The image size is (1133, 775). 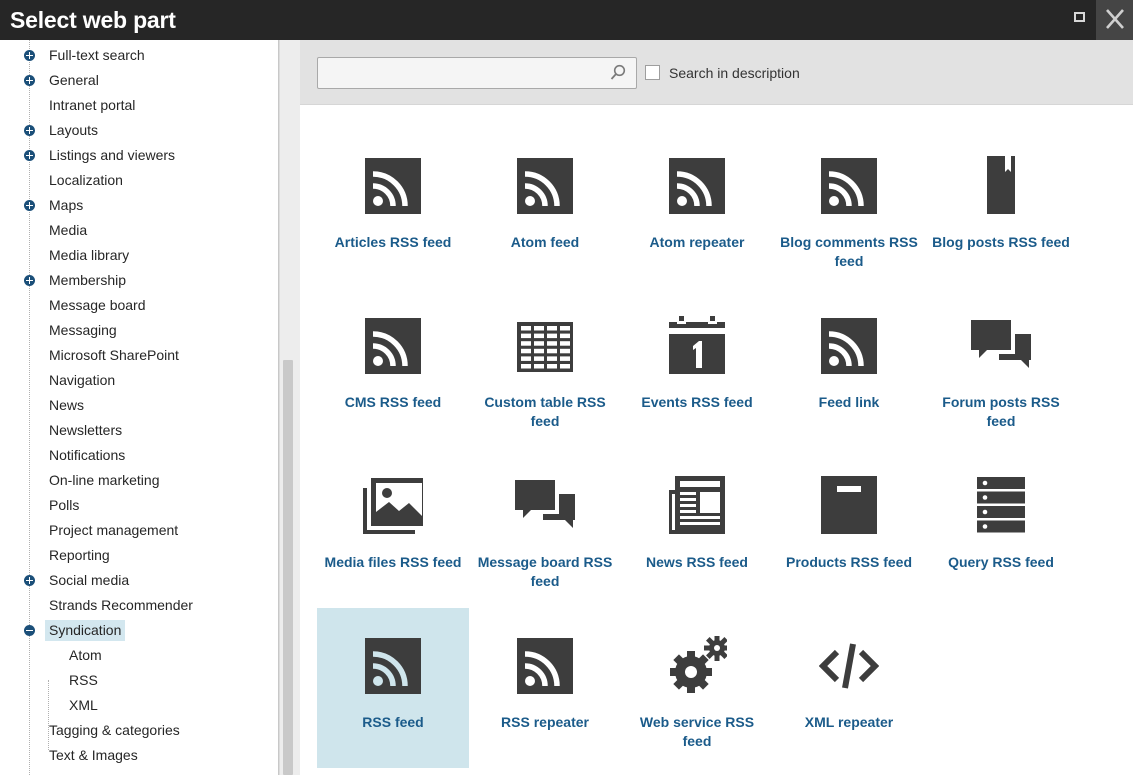 What do you see at coordinates (849, 688) in the screenshot?
I see `webpart-tile: XML repeater` at bounding box center [849, 688].